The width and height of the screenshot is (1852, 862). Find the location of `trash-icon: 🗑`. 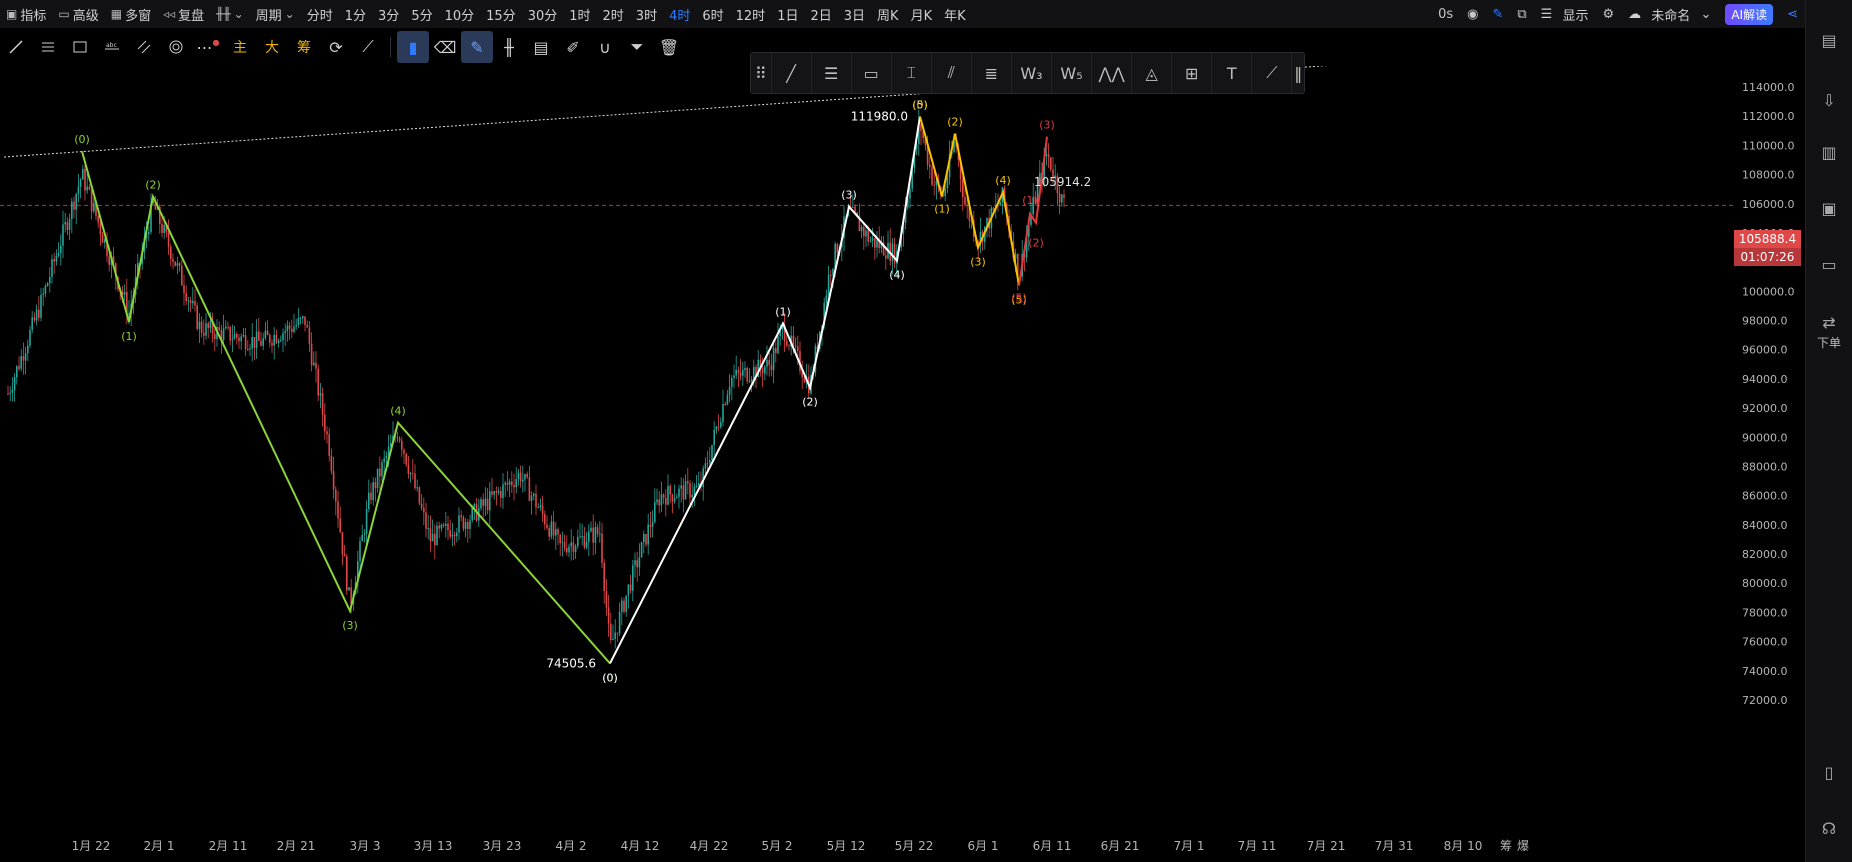

trash-icon: 🗑 is located at coordinates (669, 47).